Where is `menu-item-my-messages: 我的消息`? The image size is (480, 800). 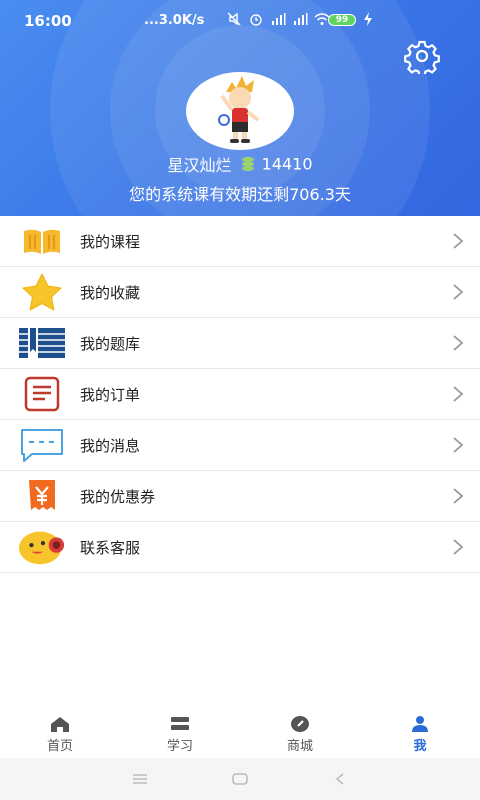 menu-item-my-messages: 我的消息 is located at coordinates (240, 445).